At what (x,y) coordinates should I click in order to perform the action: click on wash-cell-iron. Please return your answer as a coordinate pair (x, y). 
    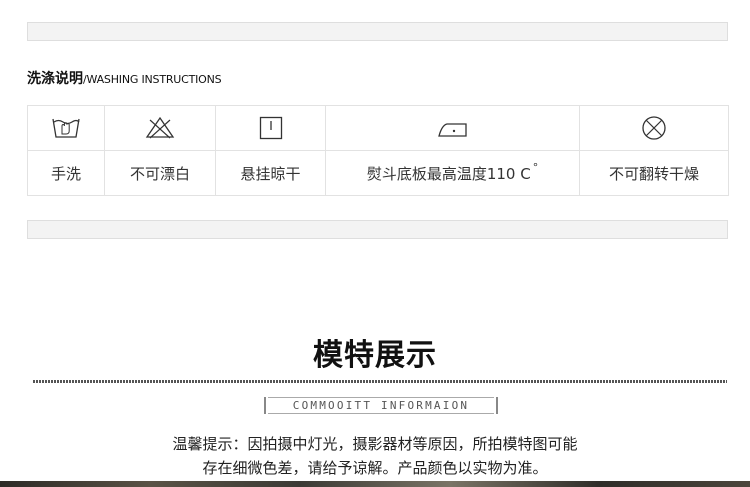
    Looking at the image, I should click on (452, 128).